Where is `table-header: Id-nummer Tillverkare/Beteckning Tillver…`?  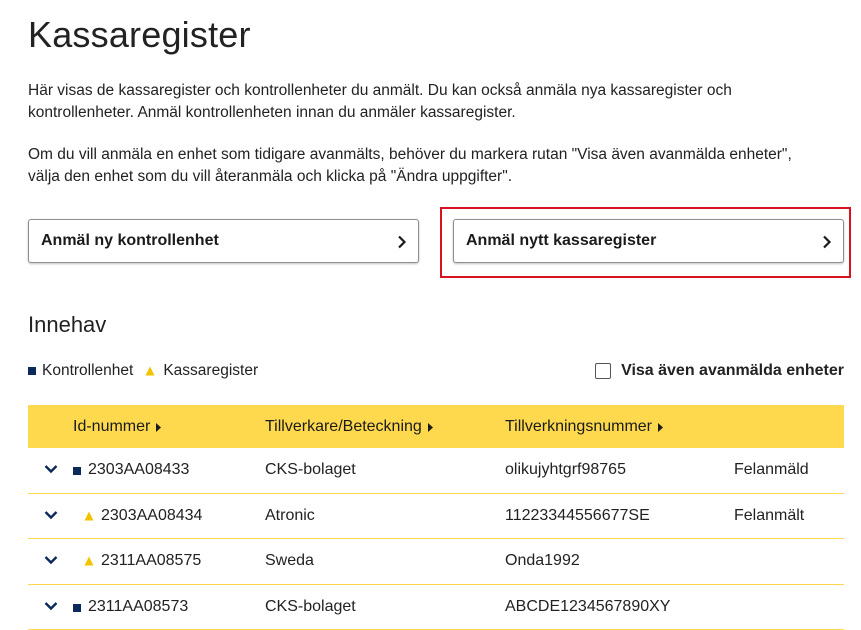 table-header: Id-nummer Tillverkare/Beteckning Tillver… is located at coordinates (436, 426).